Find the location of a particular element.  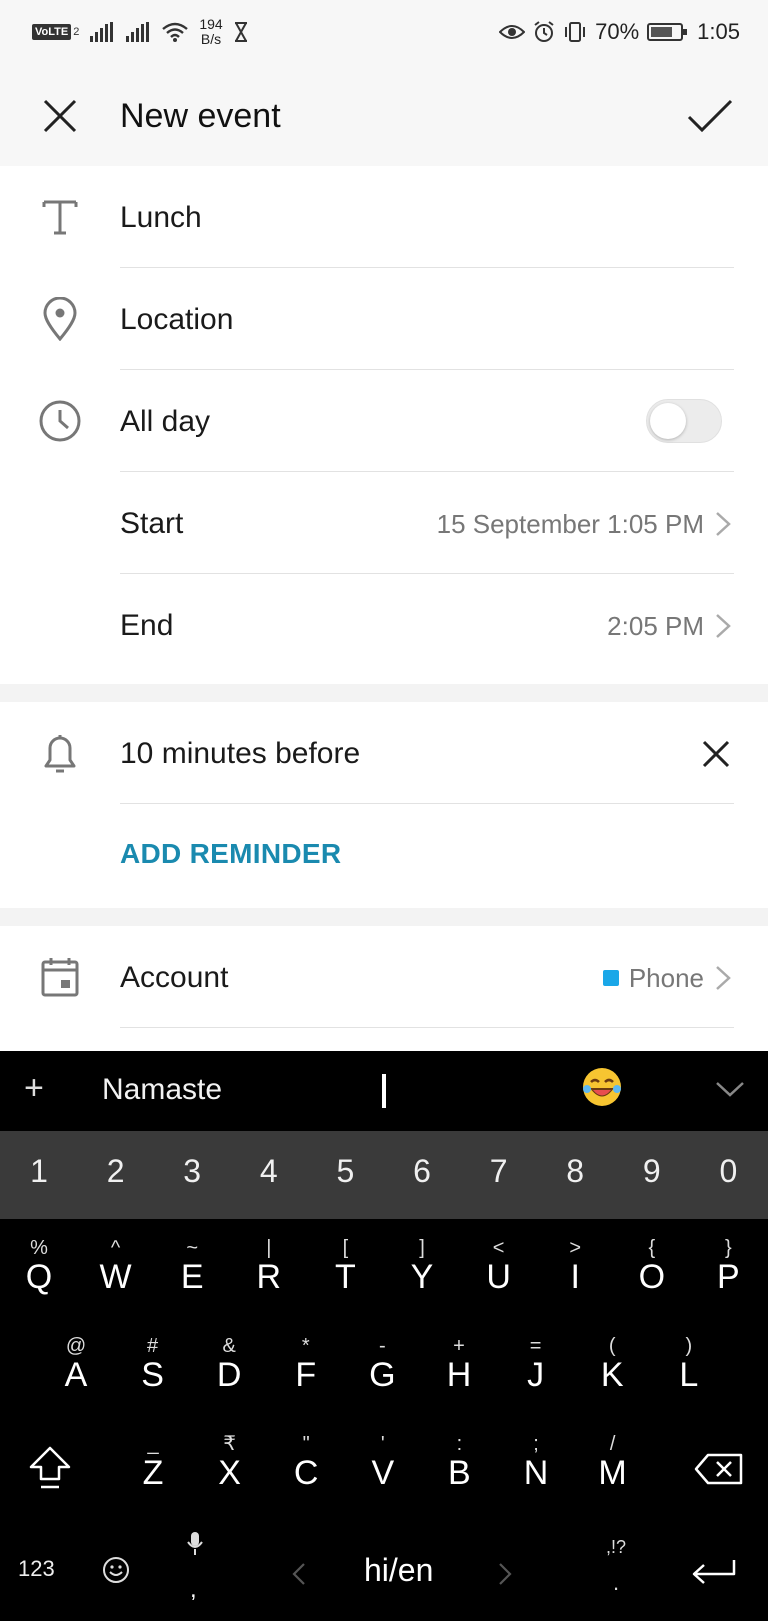

reminder-label: 10 minutes before is located at coordinates (240, 754).